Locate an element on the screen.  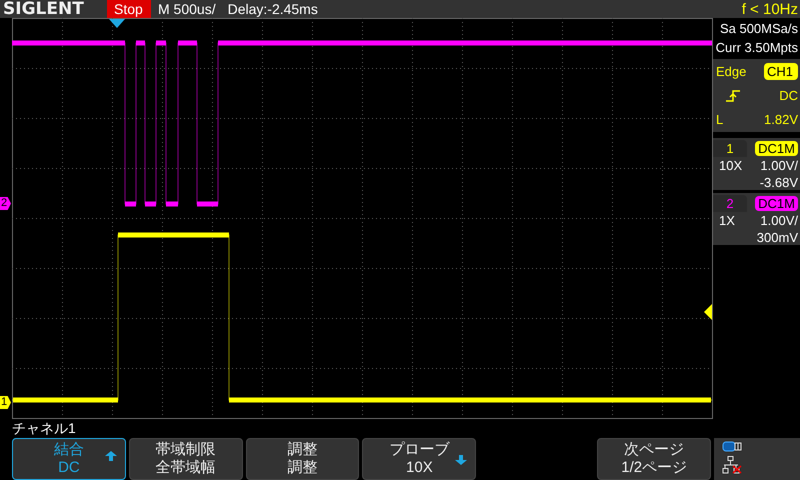
channel-number: 2 is located at coordinates (730, 203).